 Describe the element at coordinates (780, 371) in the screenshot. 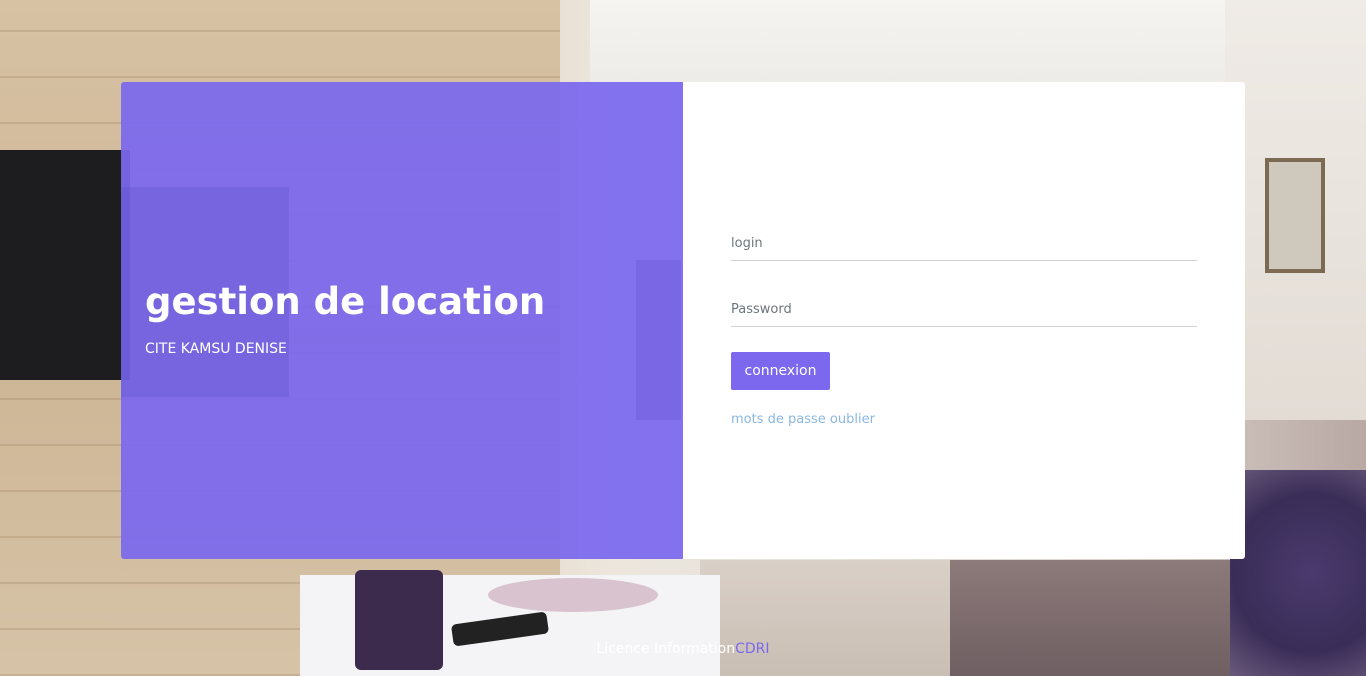

I see `connexion-button: connexion` at that location.